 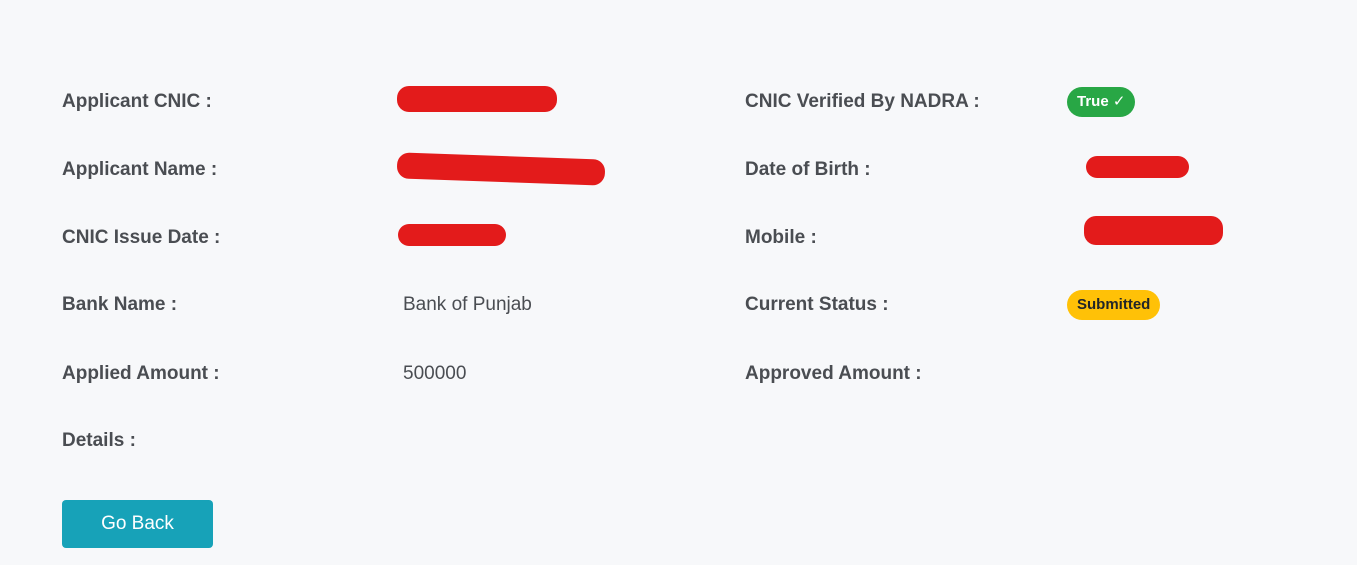 What do you see at coordinates (1114, 305) in the screenshot?
I see `current-status-badge: Submitted` at bounding box center [1114, 305].